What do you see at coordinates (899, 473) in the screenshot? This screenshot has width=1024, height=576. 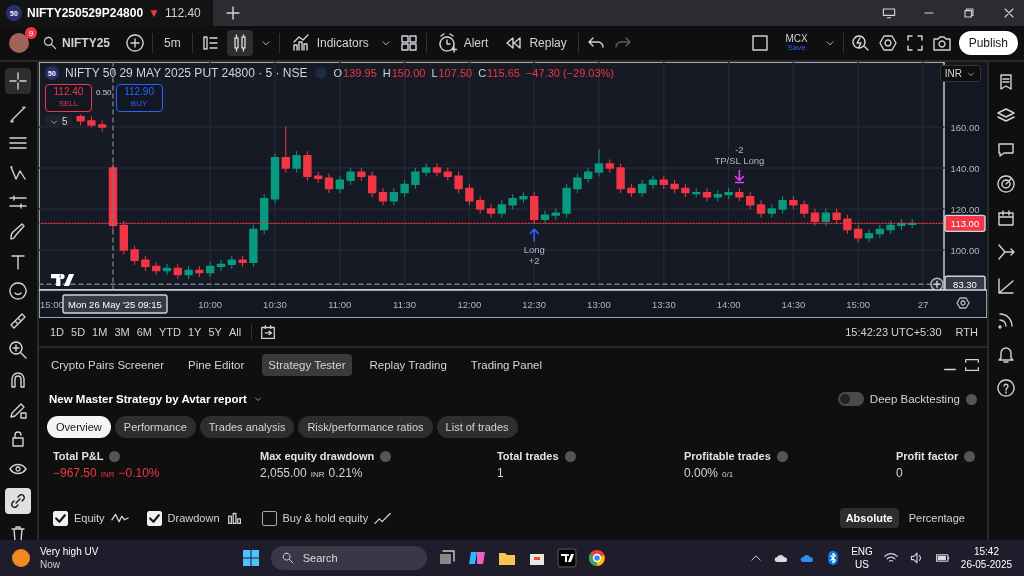 I see `metric-value: 0` at bounding box center [899, 473].